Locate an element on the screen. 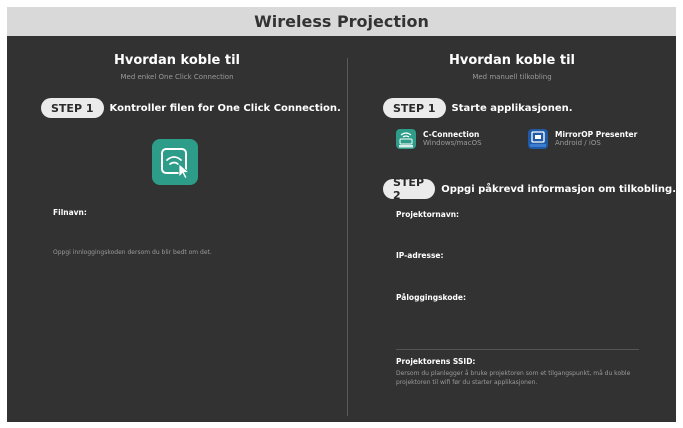  window-title: Wireless Projection is located at coordinates (341, 21).